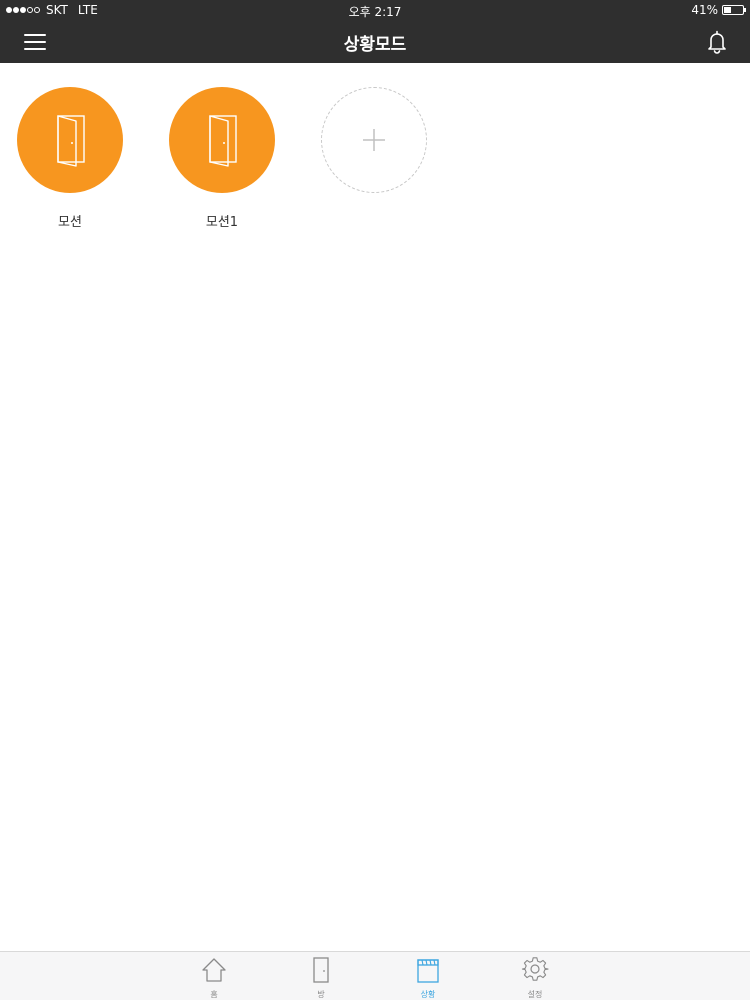 This screenshot has height=1000, width=750. I want to click on gear-icon, so click(535, 969).